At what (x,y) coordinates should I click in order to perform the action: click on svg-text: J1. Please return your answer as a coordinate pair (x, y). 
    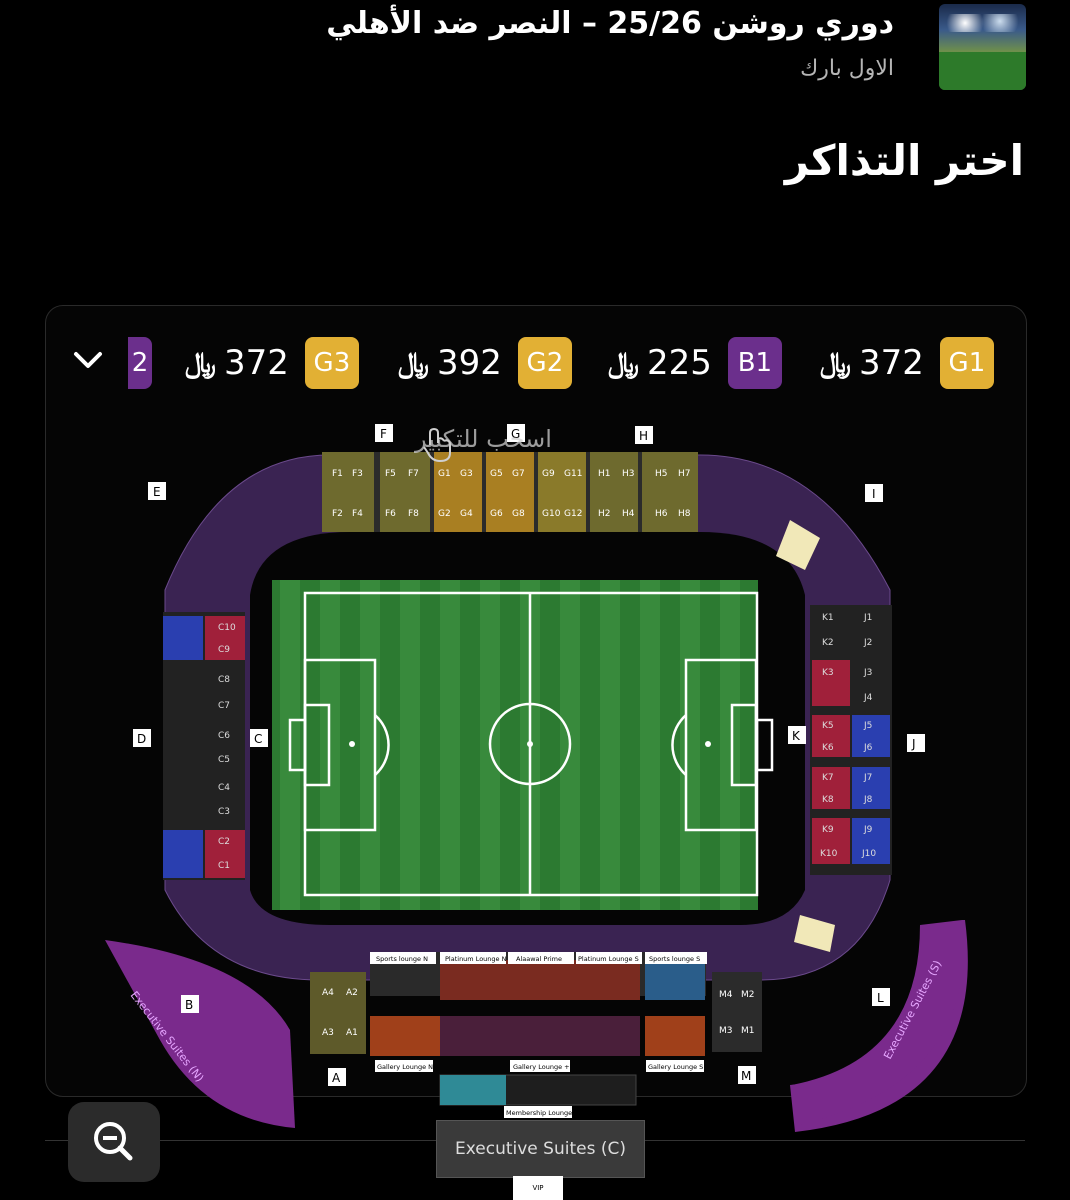
    Looking at the image, I should click on (867, 618).